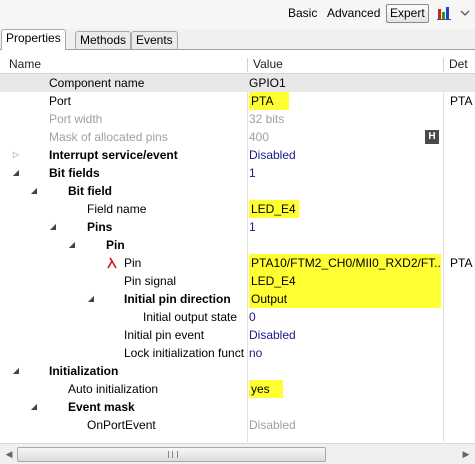 The width and height of the screenshot is (475, 464). Describe the element at coordinates (269, 101) in the screenshot. I see `property-value: PTA` at that location.